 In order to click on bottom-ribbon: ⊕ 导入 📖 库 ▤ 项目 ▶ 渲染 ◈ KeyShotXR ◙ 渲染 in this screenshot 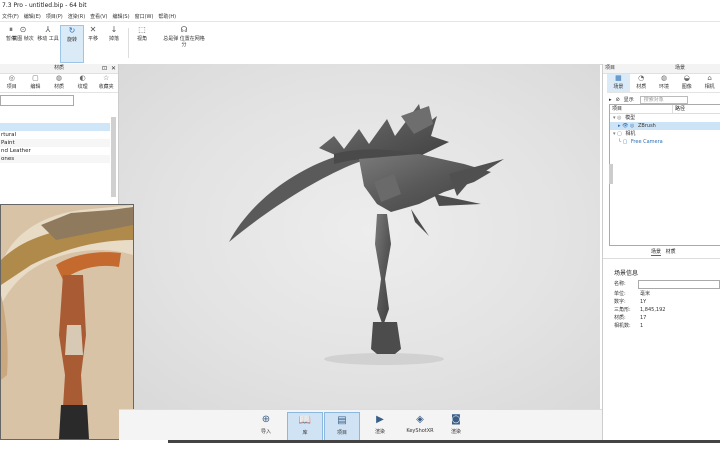, I will do `click(360, 425)`.